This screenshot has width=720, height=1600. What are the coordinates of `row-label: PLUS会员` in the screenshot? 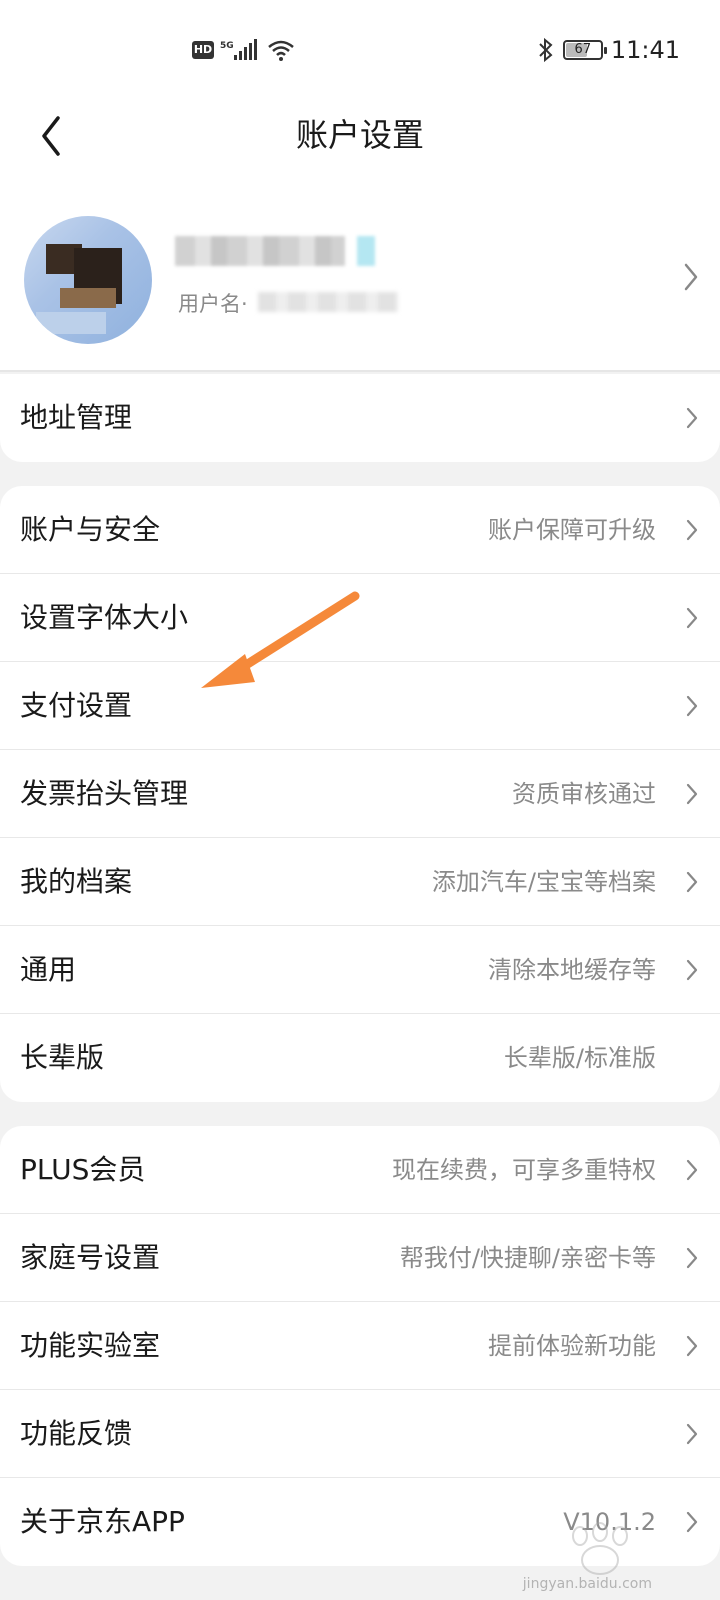 It's located at (83, 1169).